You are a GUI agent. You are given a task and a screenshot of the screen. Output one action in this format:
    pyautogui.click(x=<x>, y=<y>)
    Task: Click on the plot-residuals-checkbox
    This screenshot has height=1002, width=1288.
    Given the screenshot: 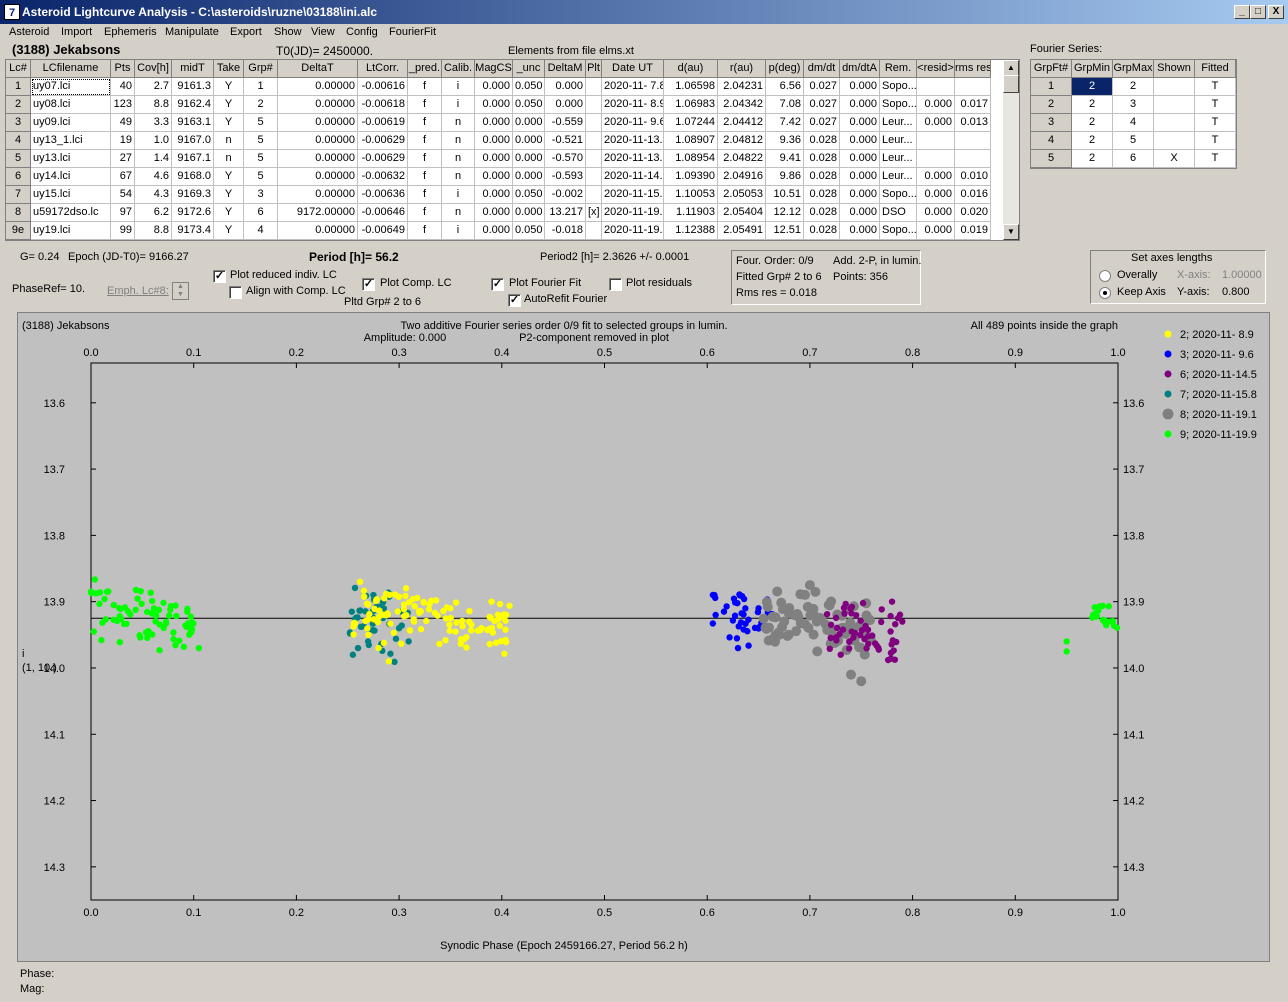 What is the action you would take?
    pyautogui.click(x=615, y=284)
    